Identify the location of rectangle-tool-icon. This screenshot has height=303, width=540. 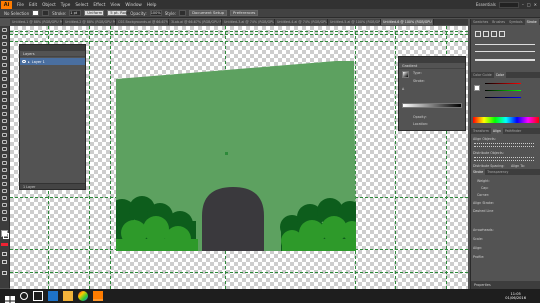
(5, 86).